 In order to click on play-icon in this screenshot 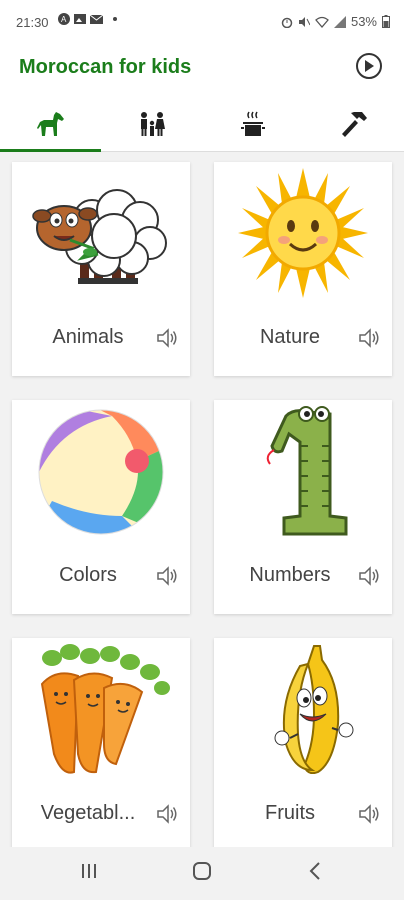, I will do `click(369, 66)`.